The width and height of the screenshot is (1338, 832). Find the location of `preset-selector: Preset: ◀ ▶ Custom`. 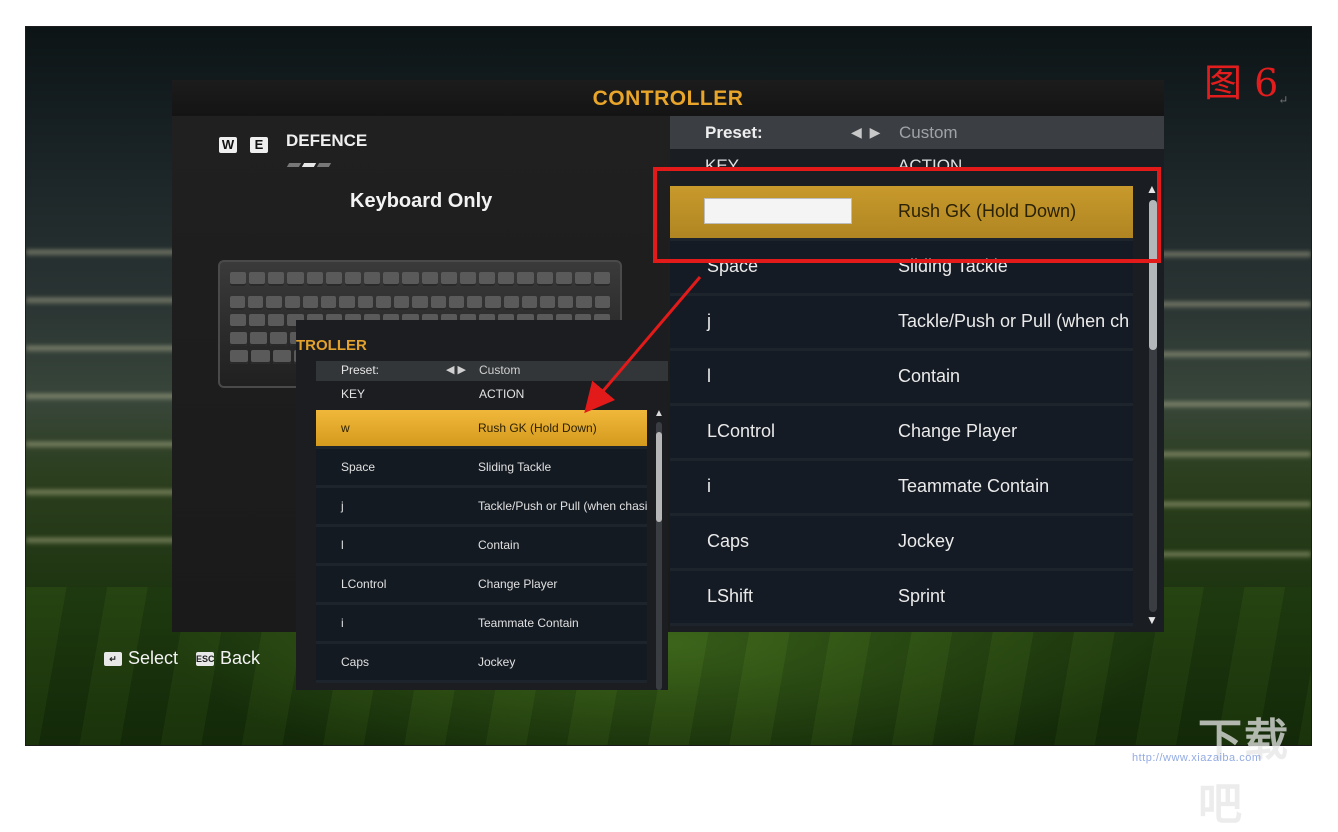

preset-selector: Preset: ◀ ▶ Custom is located at coordinates (917, 132).